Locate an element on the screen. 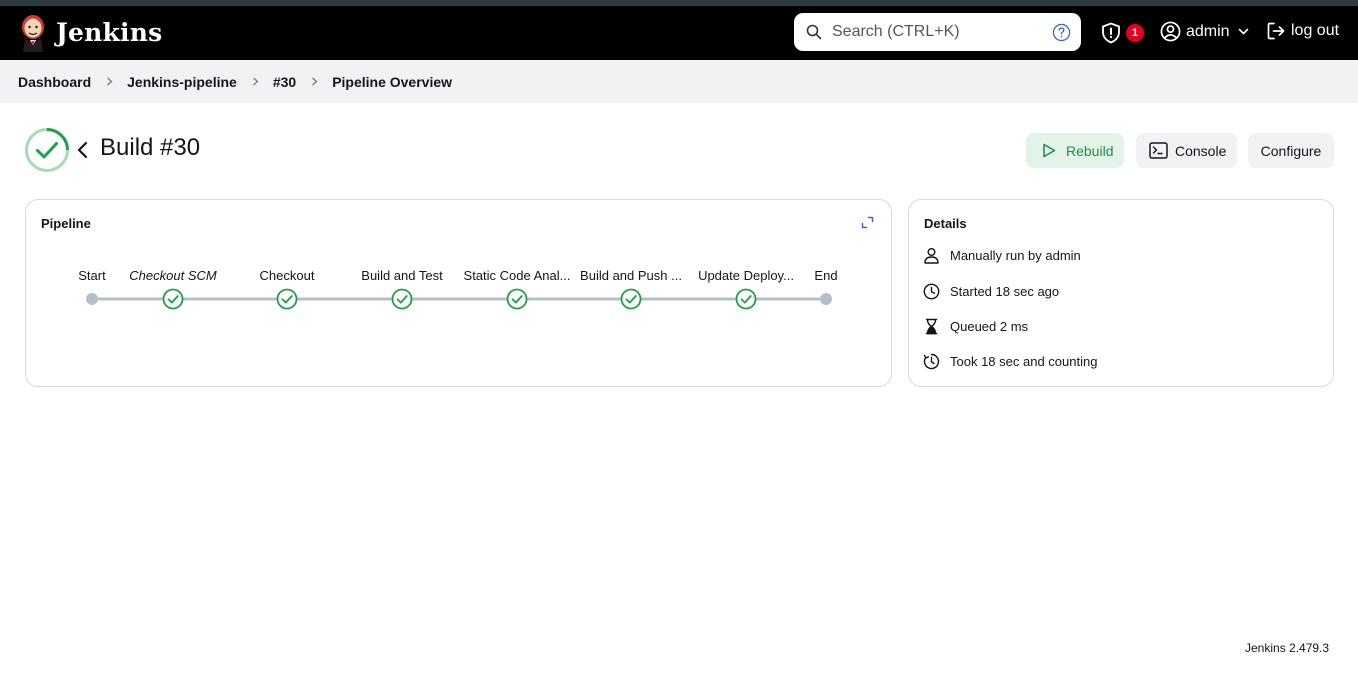 Image resolution: width=1358 pixels, height=677 pixels. chevron-down-icon is located at coordinates (1243, 31).